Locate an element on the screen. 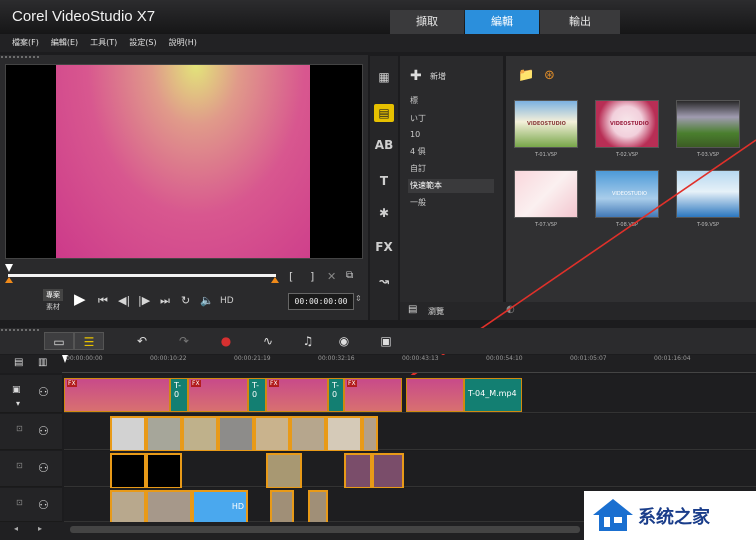  zoom-in-icon: ▸ is located at coordinates (40, 528).